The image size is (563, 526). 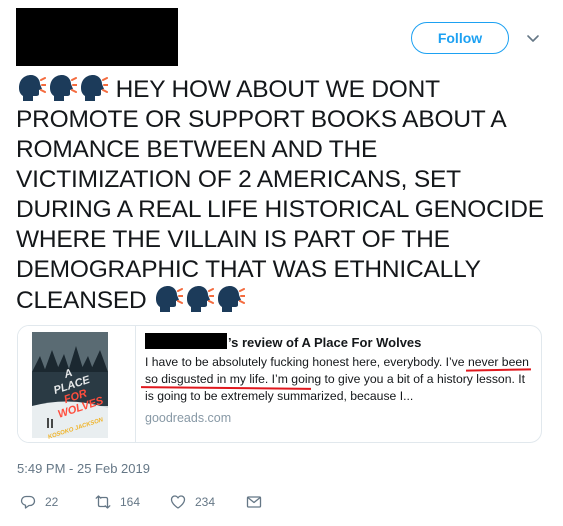 I want to click on retweet-icon, so click(x=103, y=502).